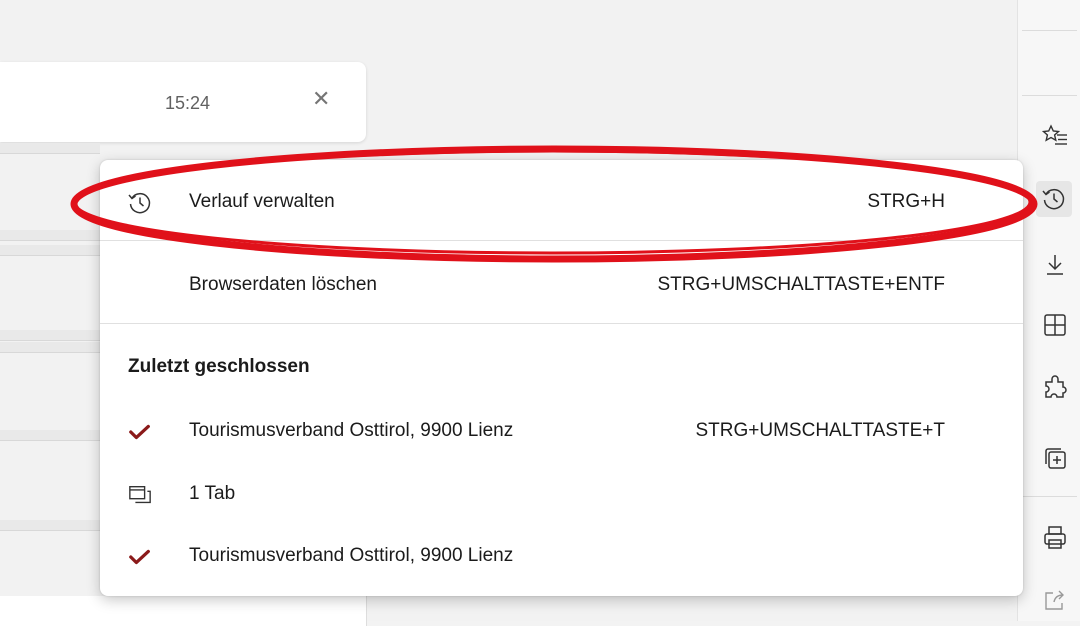 This screenshot has height=626, width=1080. Describe the element at coordinates (183, 611) in the screenshot. I see `background-card` at that location.